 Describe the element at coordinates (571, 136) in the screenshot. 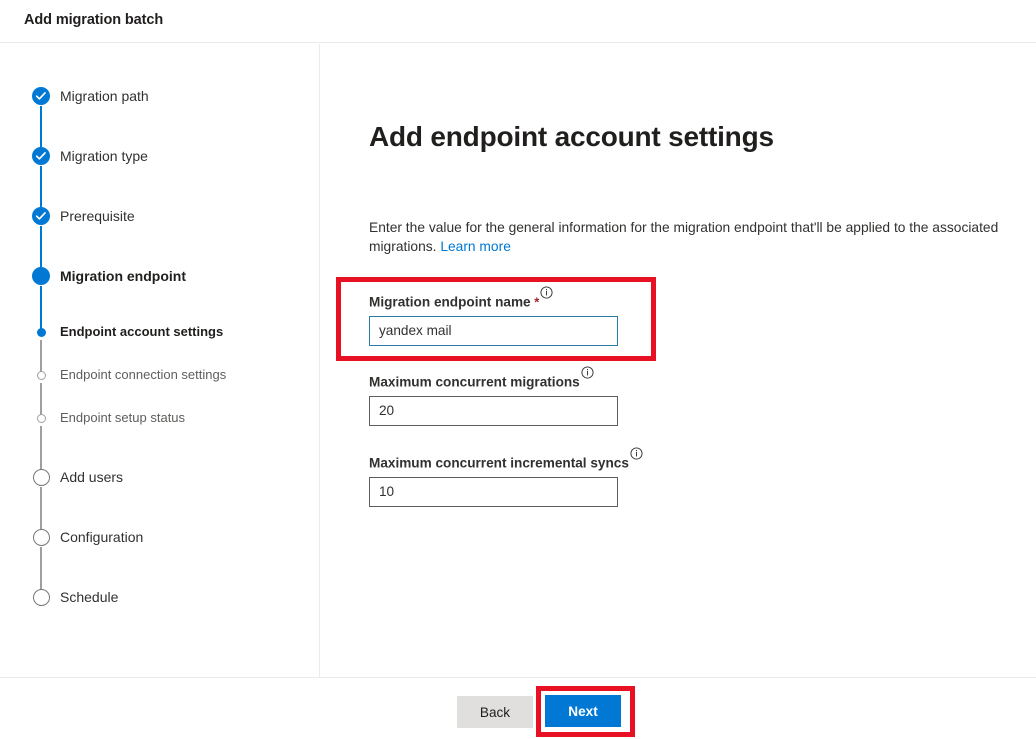

I see `page-title: Add endpoint account settings` at that location.